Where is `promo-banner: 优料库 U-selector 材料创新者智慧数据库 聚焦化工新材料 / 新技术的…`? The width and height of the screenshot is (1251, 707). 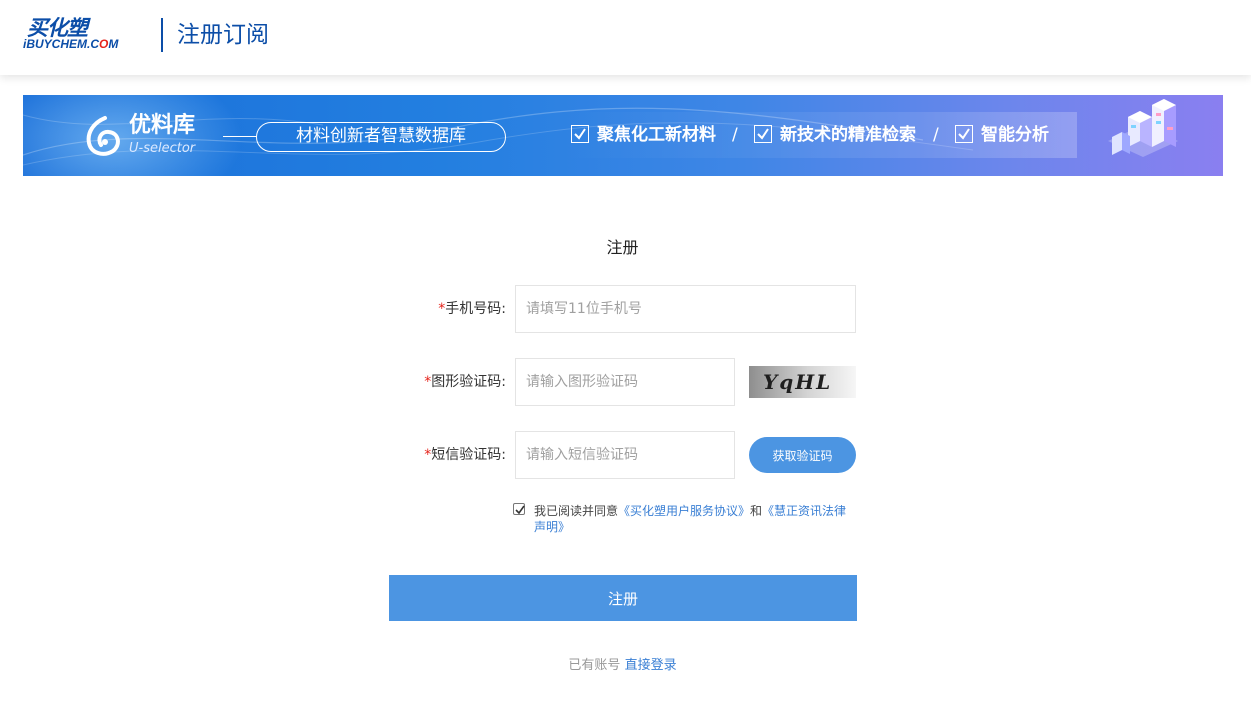 promo-banner: 优料库 U-selector 材料创新者智慧数据库 聚焦化工新材料 / 新技术的… is located at coordinates (623, 135).